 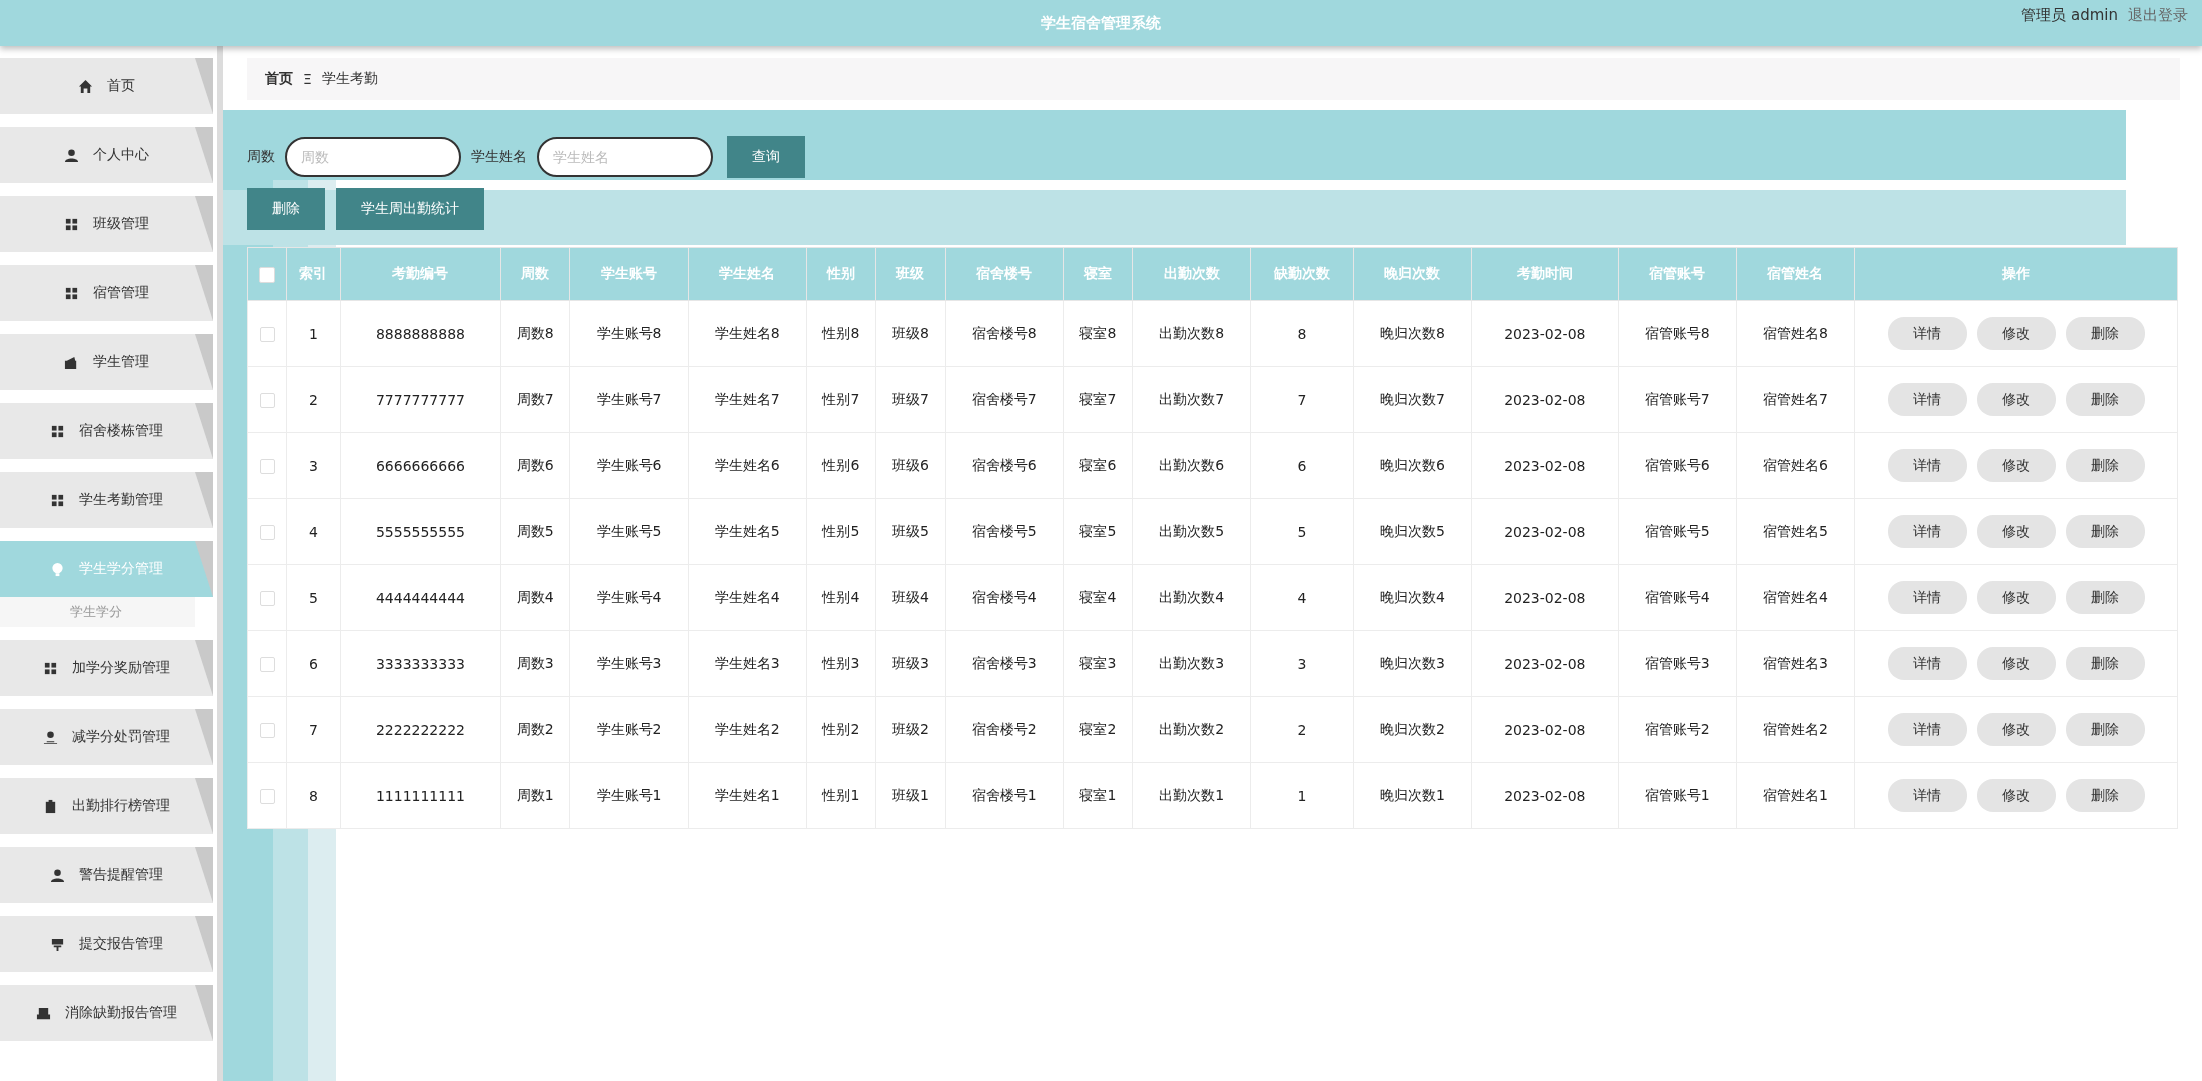 What do you see at coordinates (747, 663) in the screenshot?
I see `table-cell: 学生姓名3` at bounding box center [747, 663].